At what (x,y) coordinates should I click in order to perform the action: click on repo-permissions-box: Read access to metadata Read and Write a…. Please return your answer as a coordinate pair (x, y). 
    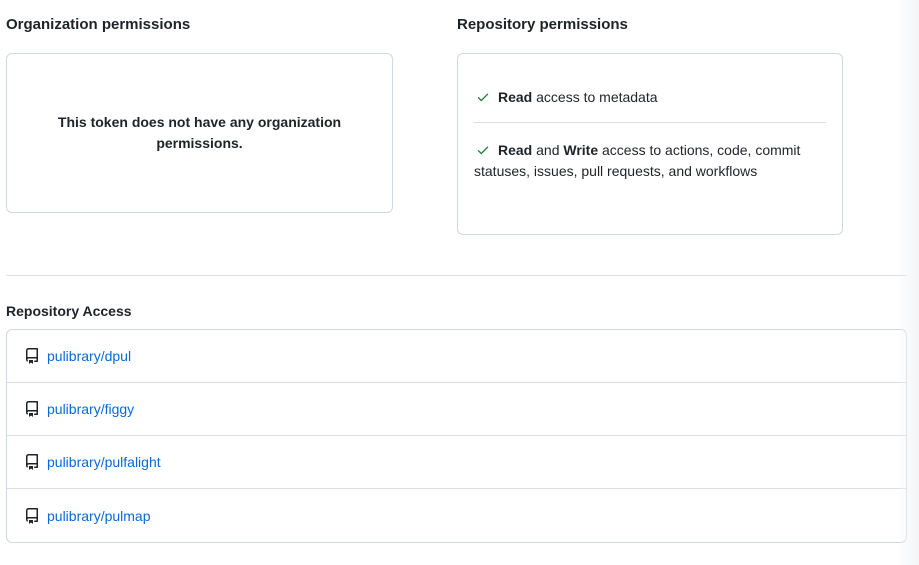
    Looking at the image, I should click on (650, 144).